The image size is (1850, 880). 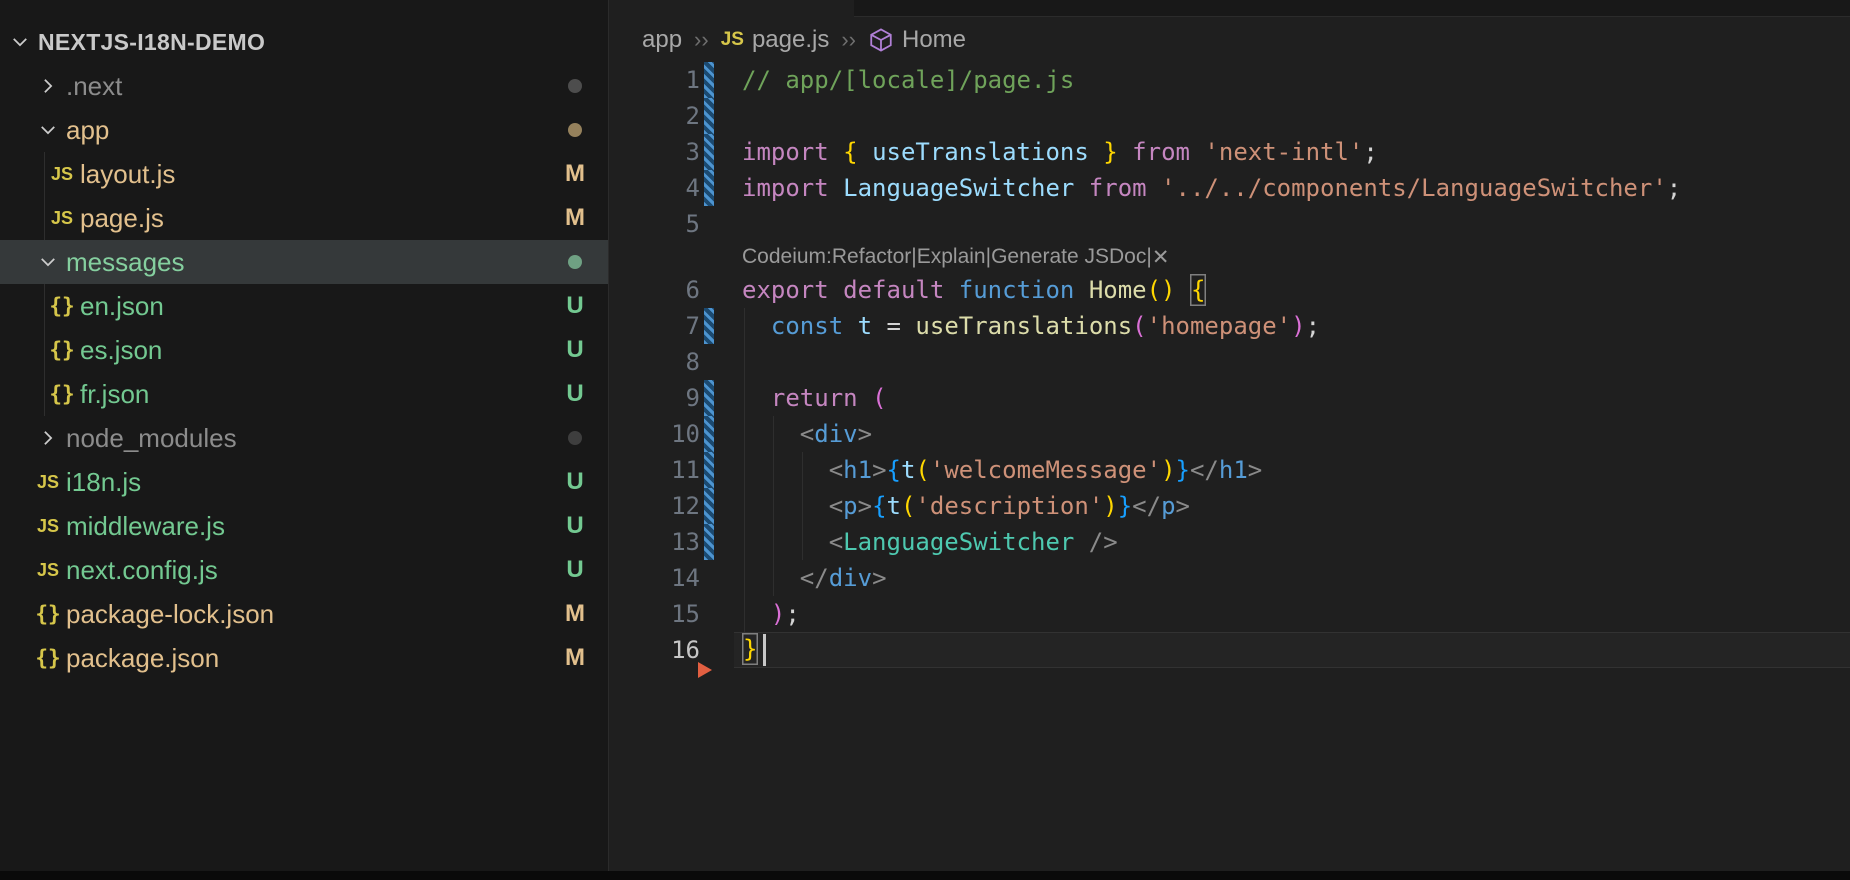 What do you see at coordinates (304, 42) in the screenshot?
I see `explorer-root-row: NEXTJS-I18N-DEMO` at bounding box center [304, 42].